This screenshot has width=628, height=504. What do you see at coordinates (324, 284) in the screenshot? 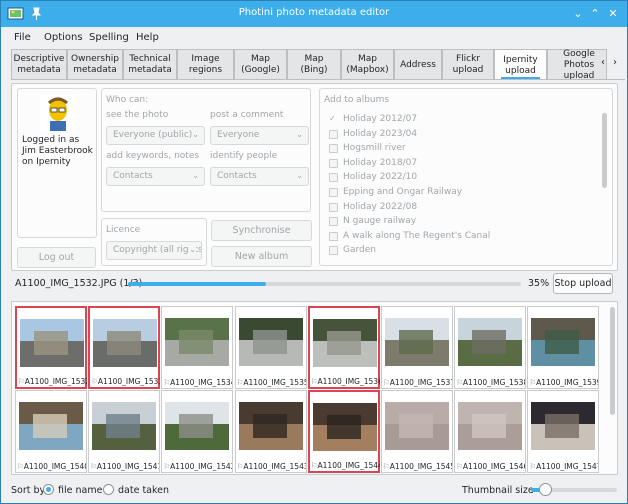
I see `upload-progress-bar` at bounding box center [324, 284].